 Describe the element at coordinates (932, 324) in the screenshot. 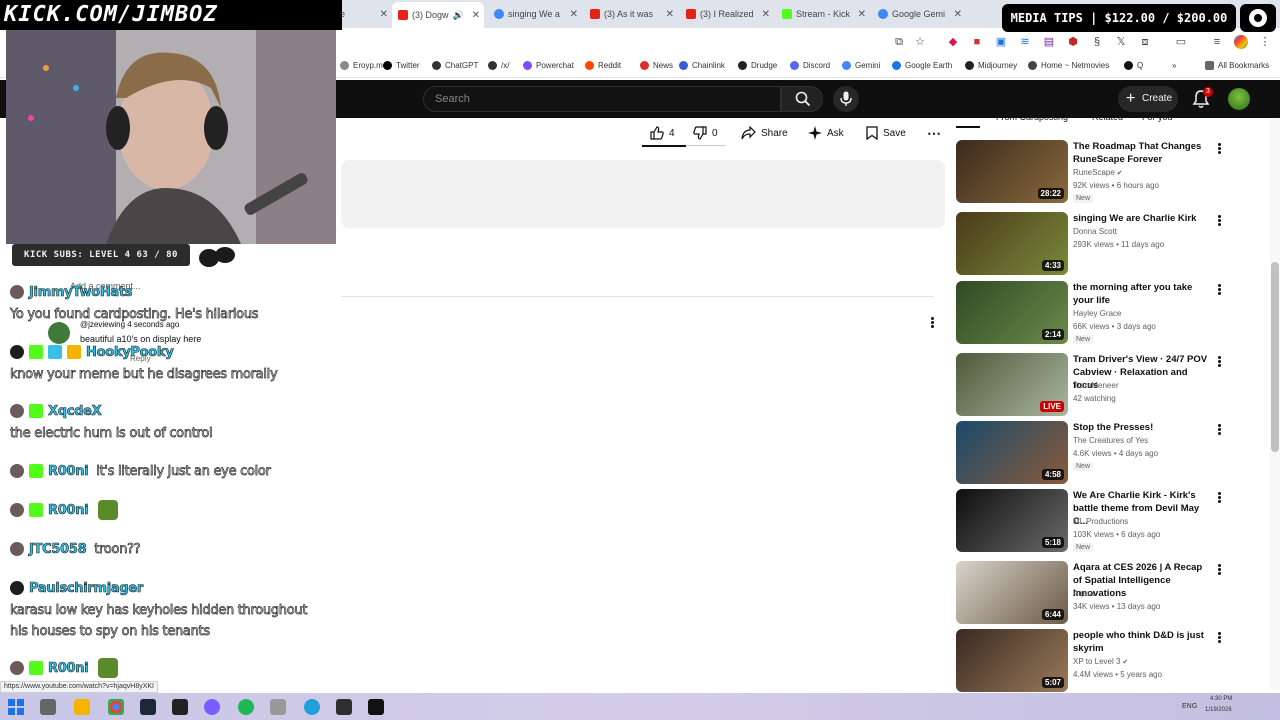

I see `comment-menu-button` at that location.